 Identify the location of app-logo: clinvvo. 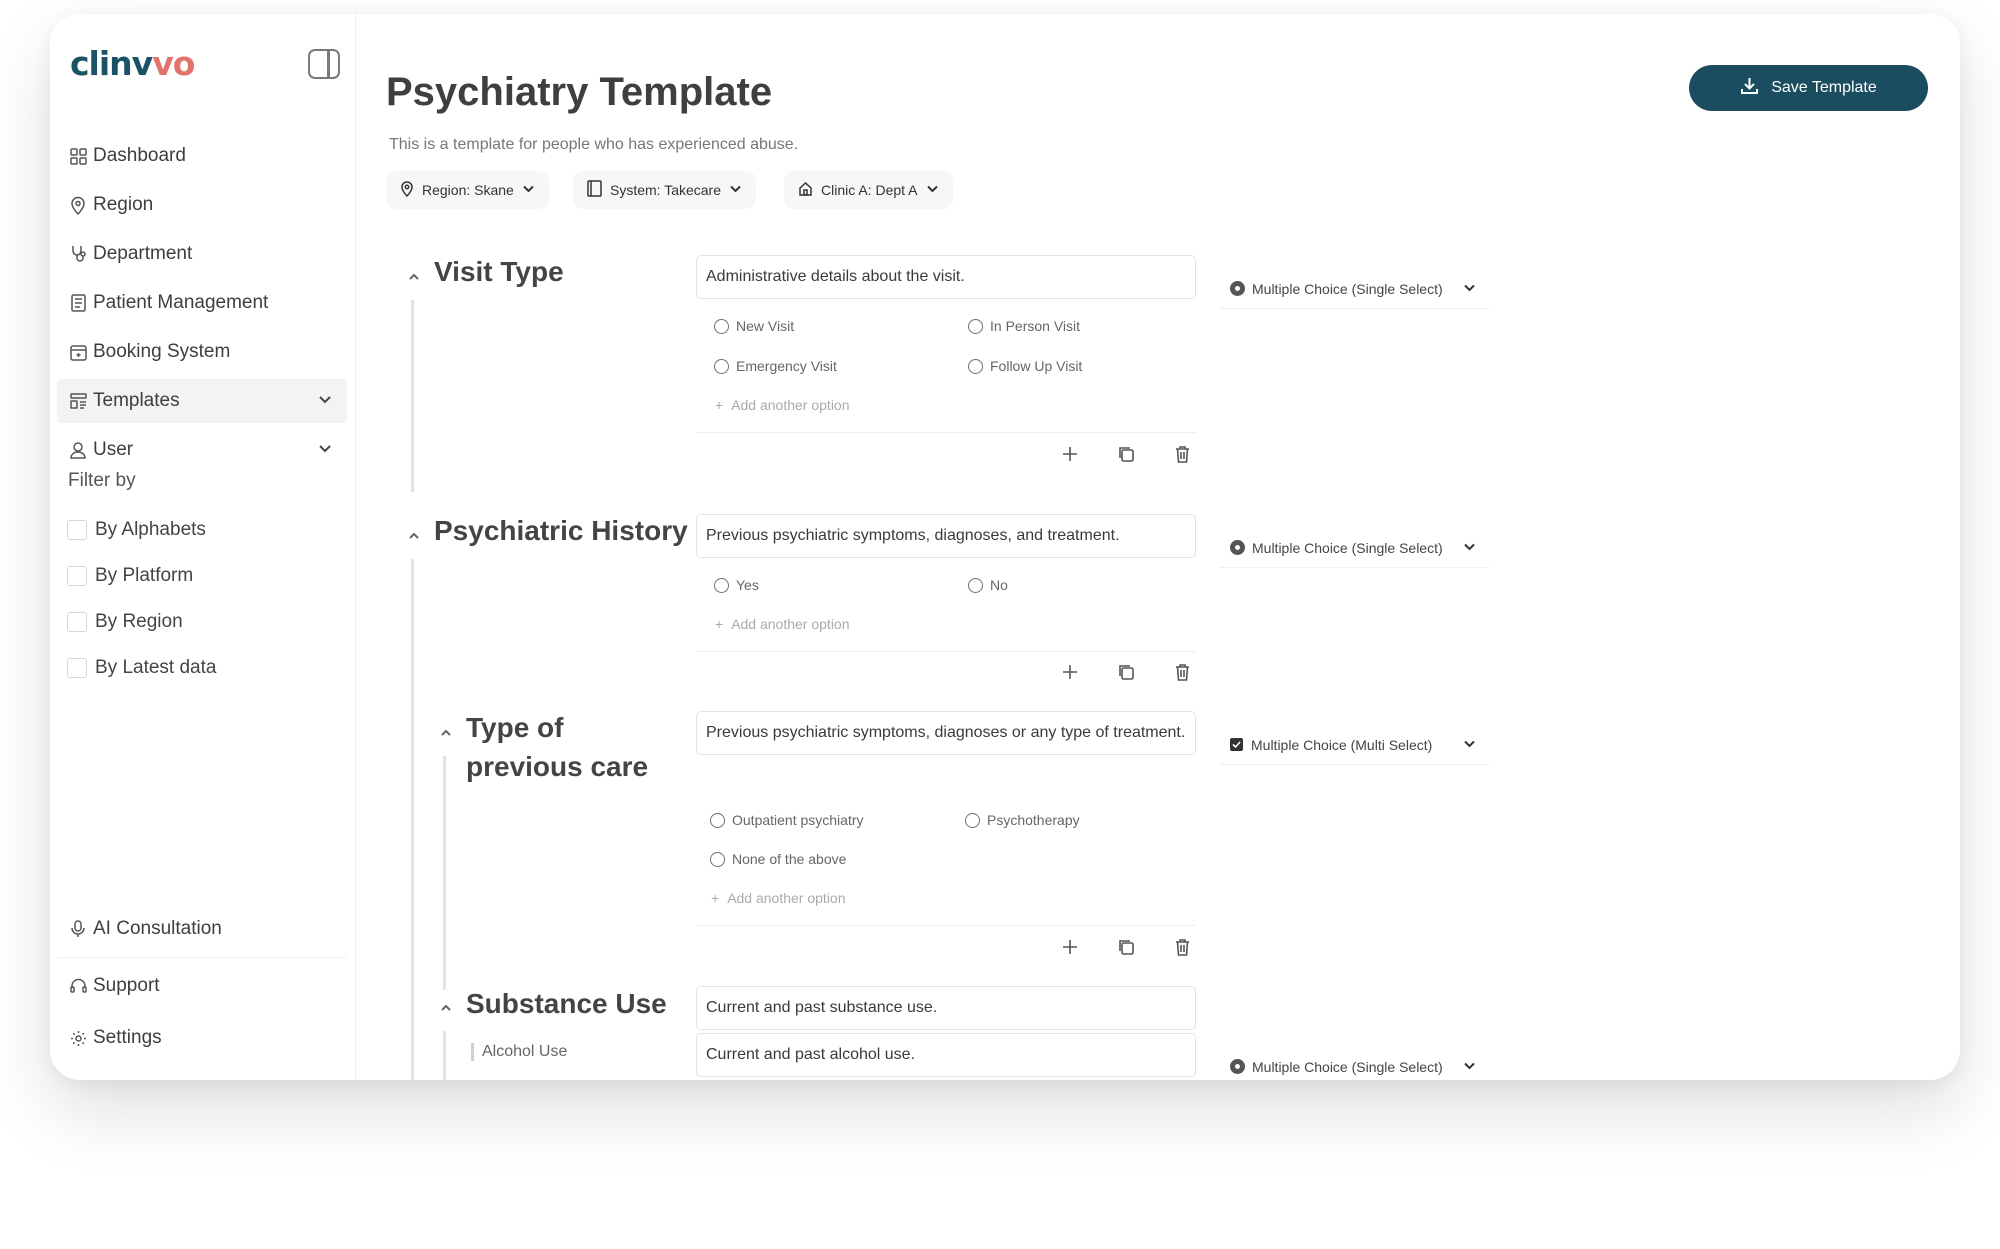
(132, 63).